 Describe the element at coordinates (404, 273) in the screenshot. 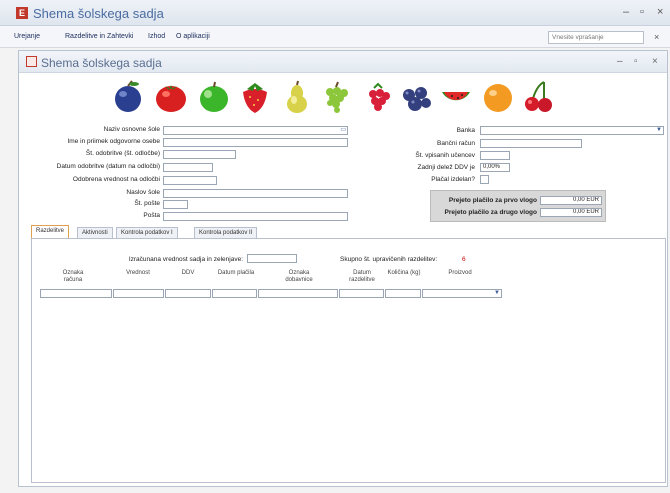

I see `col-kolicina: Količina (kg)` at that location.